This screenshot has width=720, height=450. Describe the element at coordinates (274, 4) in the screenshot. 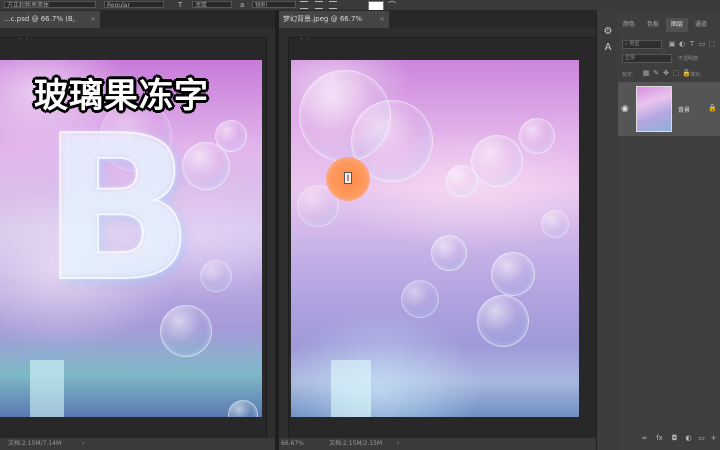

I see `antialias-select: 锐利` at that location.